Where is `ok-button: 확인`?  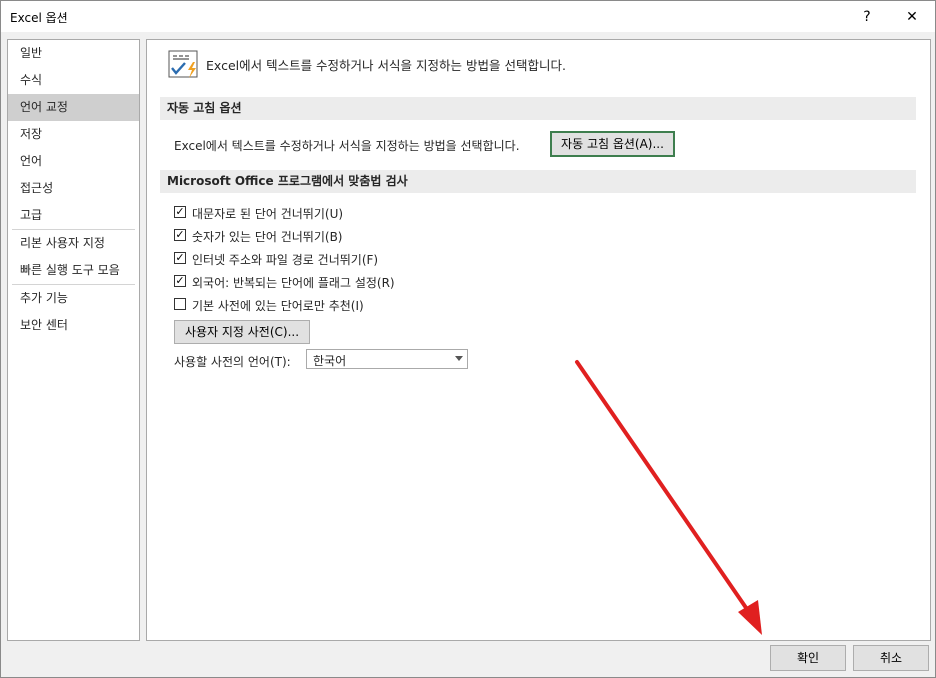 ok-button: 확인 is located at coordinates (808, 658).